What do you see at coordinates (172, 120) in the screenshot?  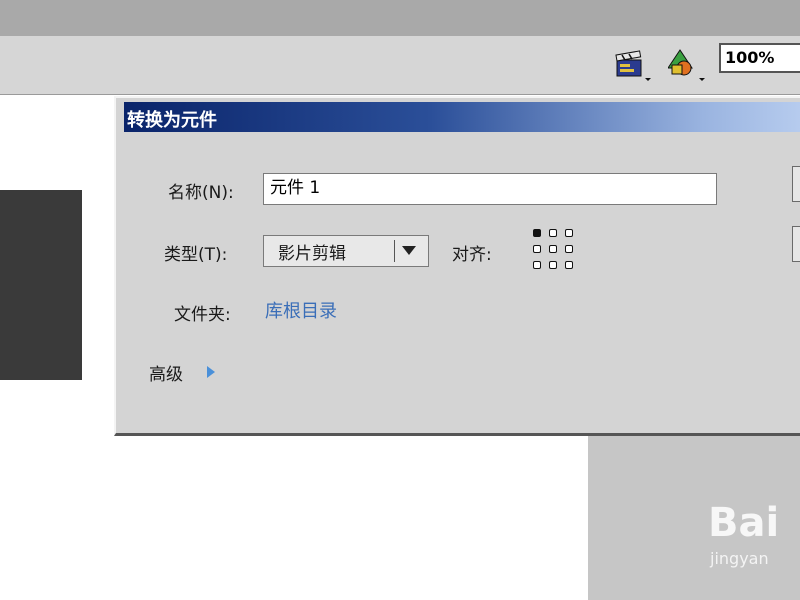 I see `dialog-title: 转换为元件` at bounding box center [172, 120].